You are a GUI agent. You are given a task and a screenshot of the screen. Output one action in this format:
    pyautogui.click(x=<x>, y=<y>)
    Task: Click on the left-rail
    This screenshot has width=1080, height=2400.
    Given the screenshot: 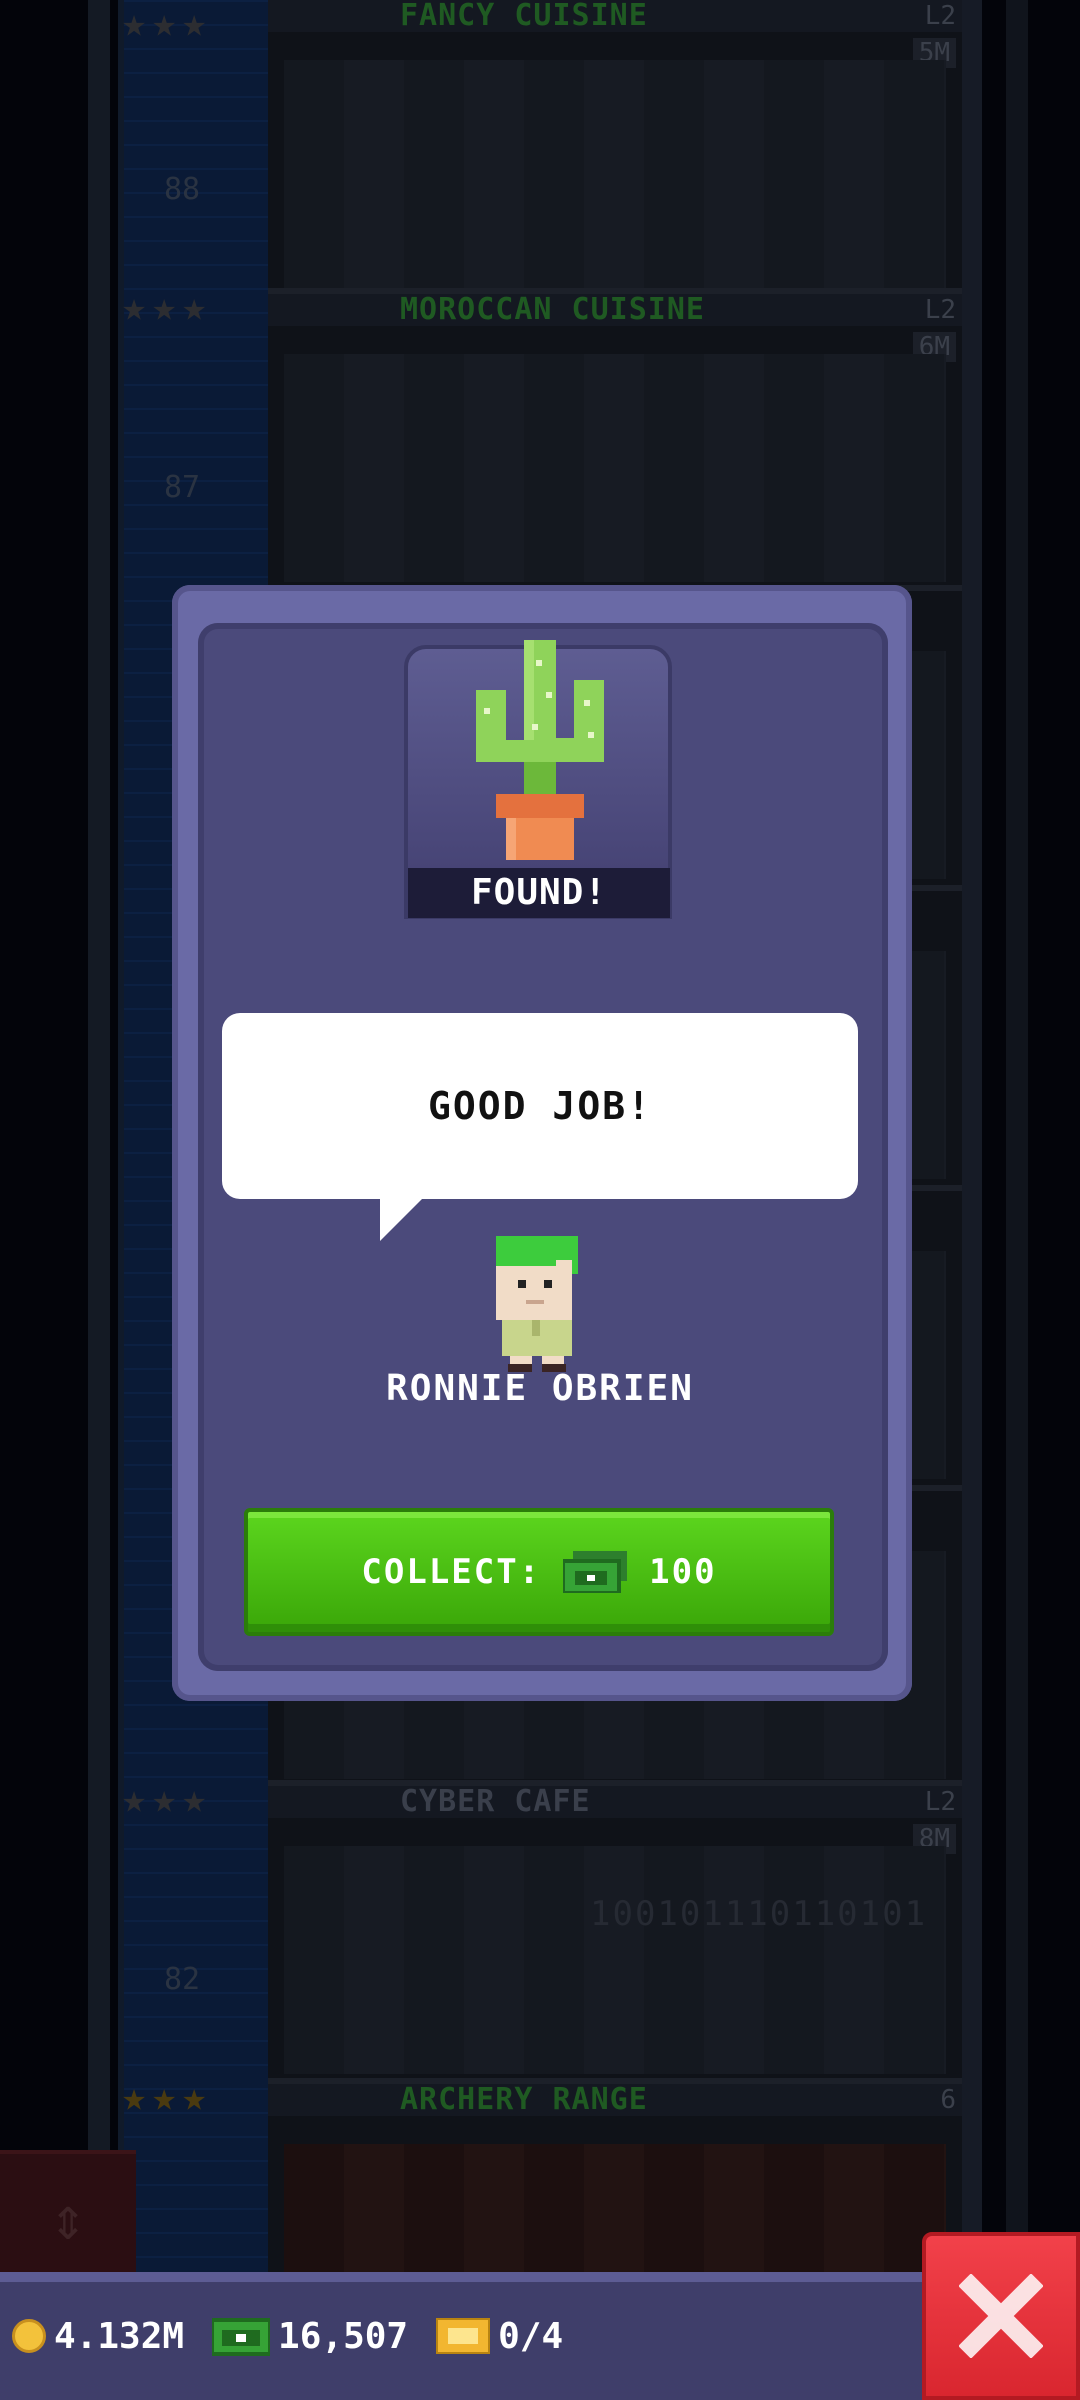 What is the action you would take?
    pyautogui.click(x=99, y=1140)
    